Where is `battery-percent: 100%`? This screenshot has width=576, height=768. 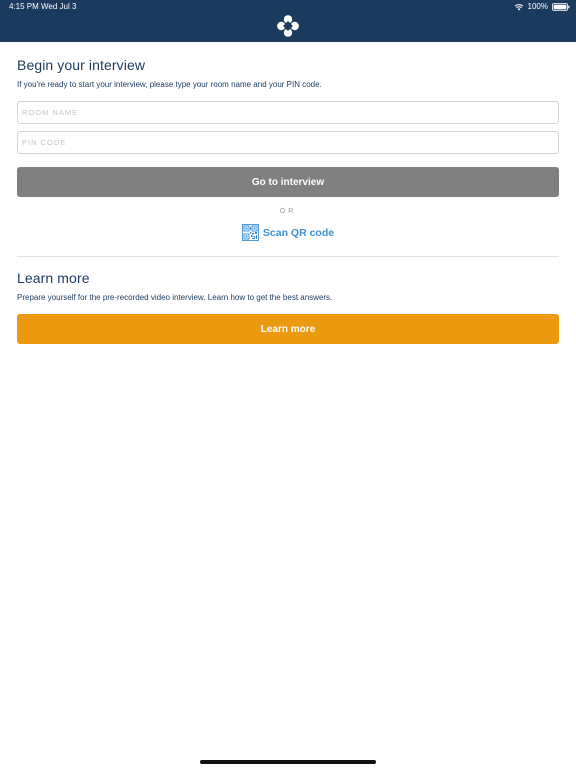 battery-percent: 100% is located at coordinates (537, 6).